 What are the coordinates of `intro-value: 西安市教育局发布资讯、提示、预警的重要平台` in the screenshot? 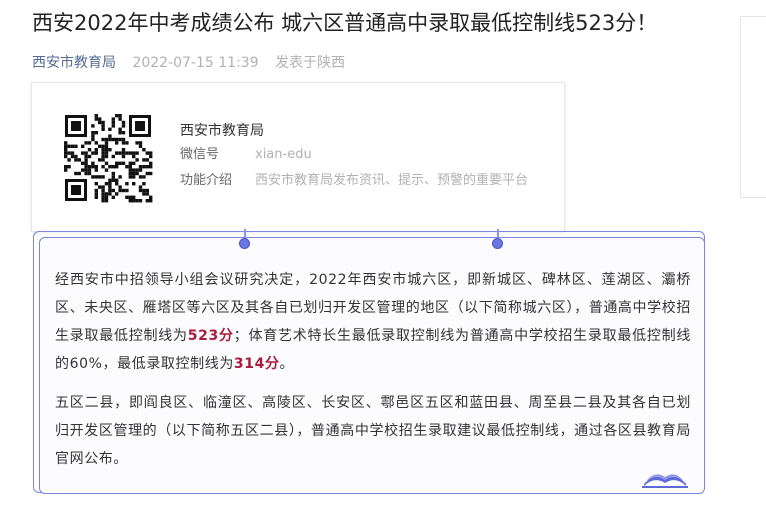 It's located at (392, 180).